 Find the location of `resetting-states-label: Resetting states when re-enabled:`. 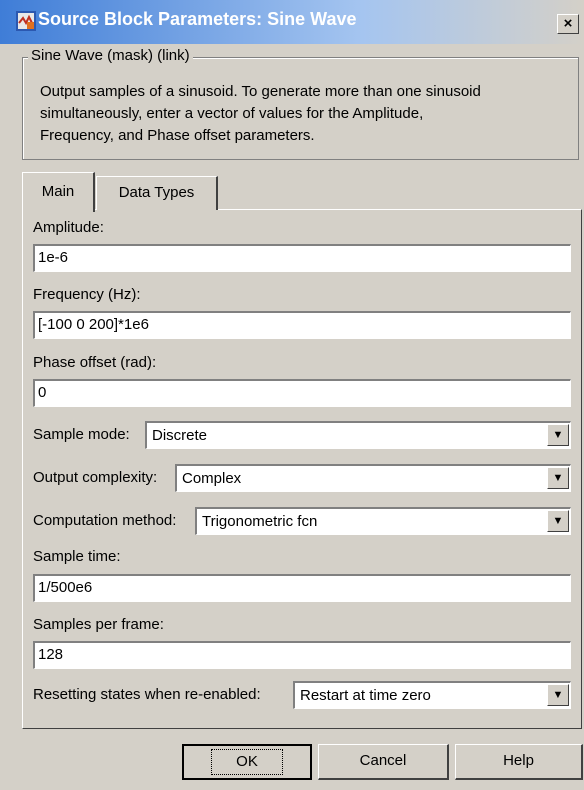

resetting-states-label: Resetting states when re-enabled: is located at coordinates (147, 694).